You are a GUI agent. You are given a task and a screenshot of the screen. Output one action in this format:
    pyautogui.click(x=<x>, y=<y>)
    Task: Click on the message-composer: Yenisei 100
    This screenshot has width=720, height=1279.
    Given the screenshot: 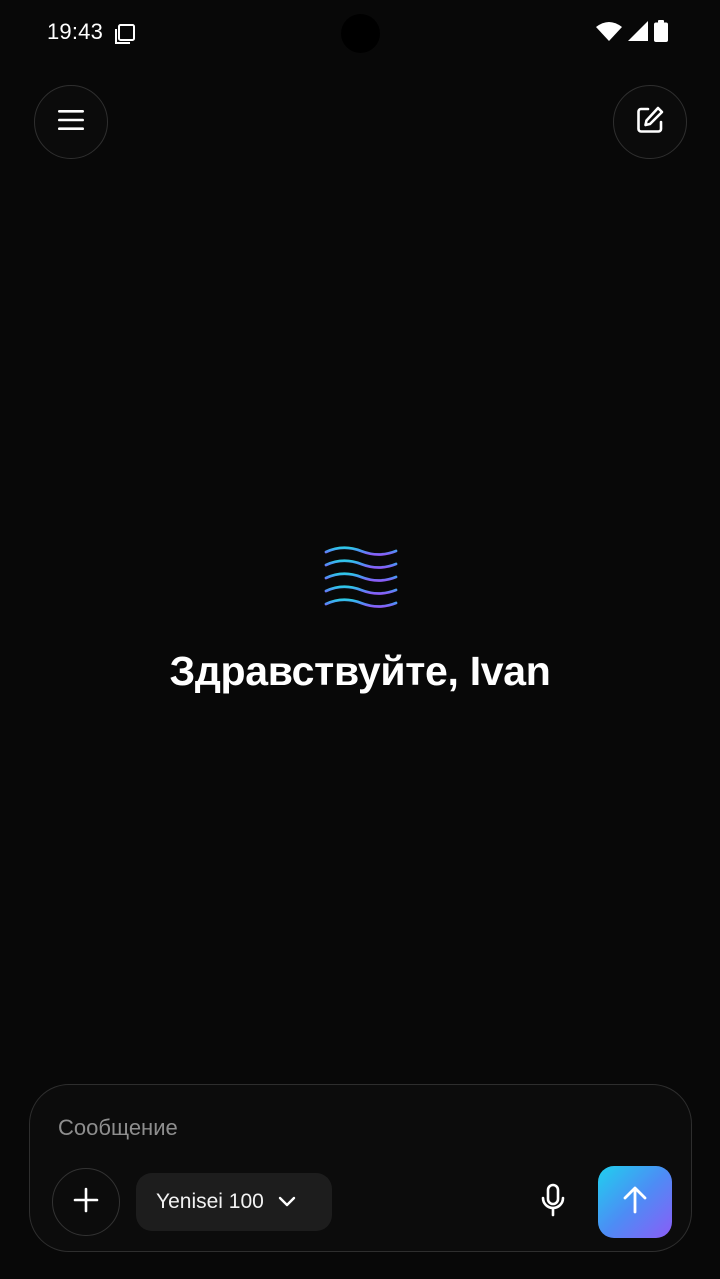 What is the action you would take?
    pyautogui.click(x=360, y=1168)
    